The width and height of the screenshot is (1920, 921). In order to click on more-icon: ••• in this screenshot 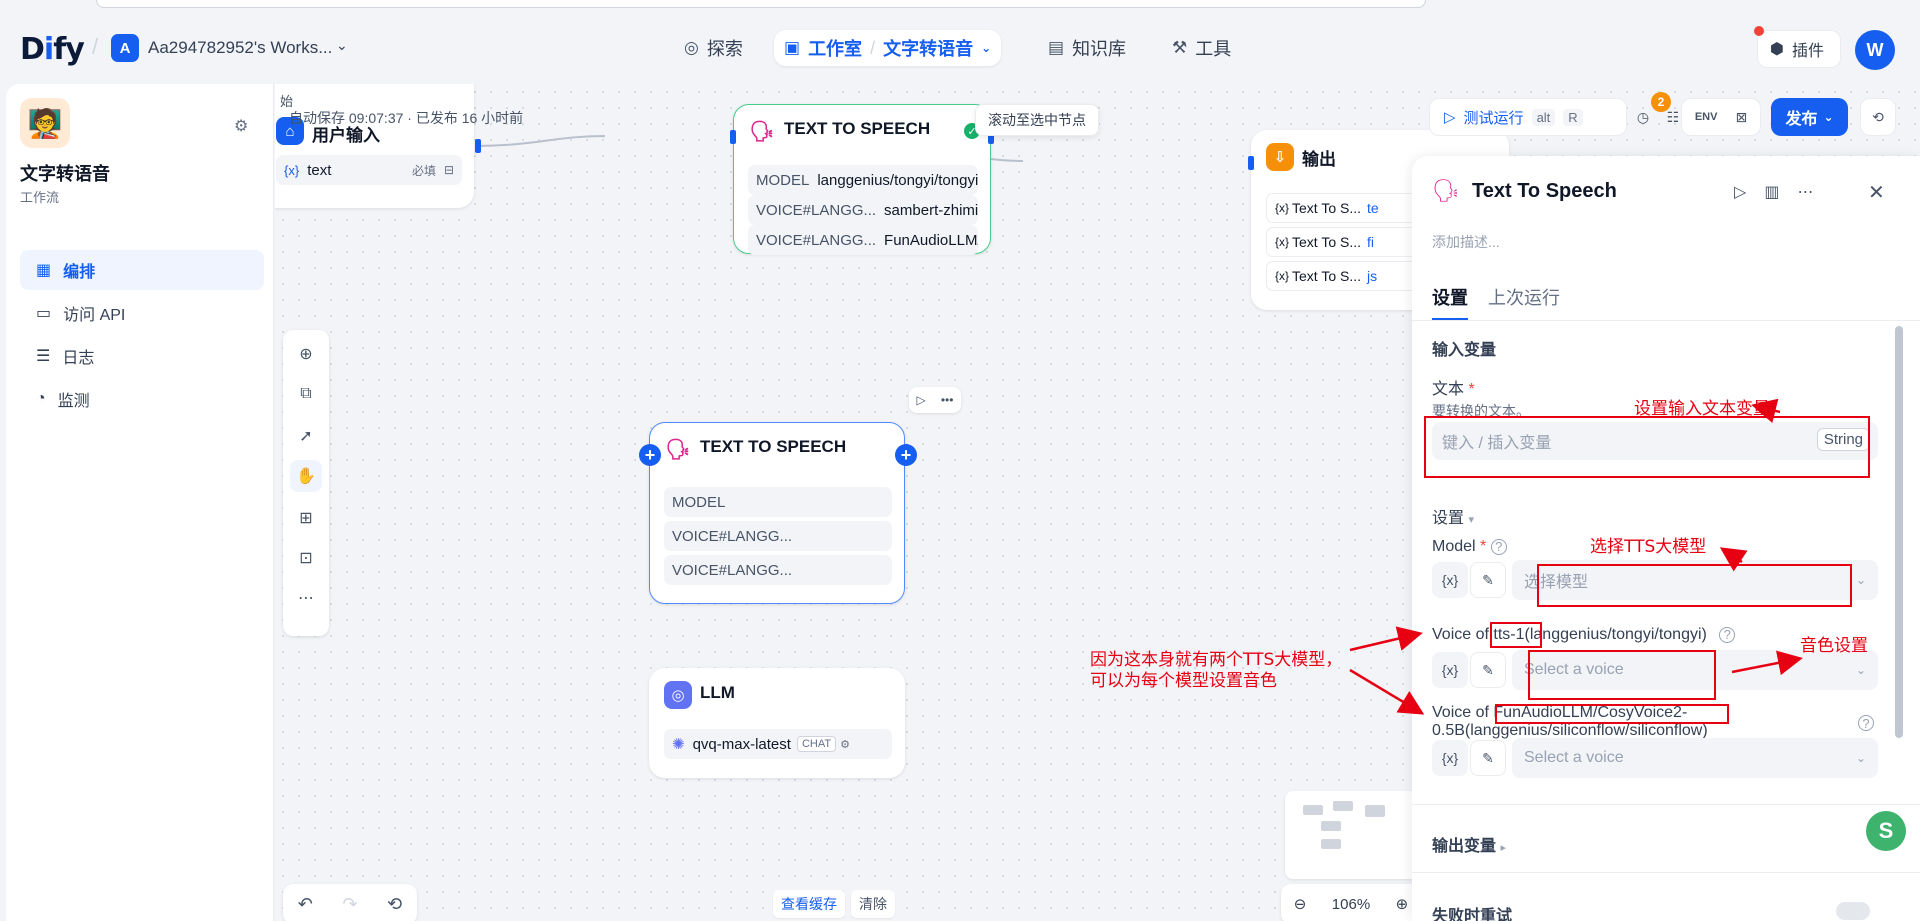, I will do `click(947, 400)`.